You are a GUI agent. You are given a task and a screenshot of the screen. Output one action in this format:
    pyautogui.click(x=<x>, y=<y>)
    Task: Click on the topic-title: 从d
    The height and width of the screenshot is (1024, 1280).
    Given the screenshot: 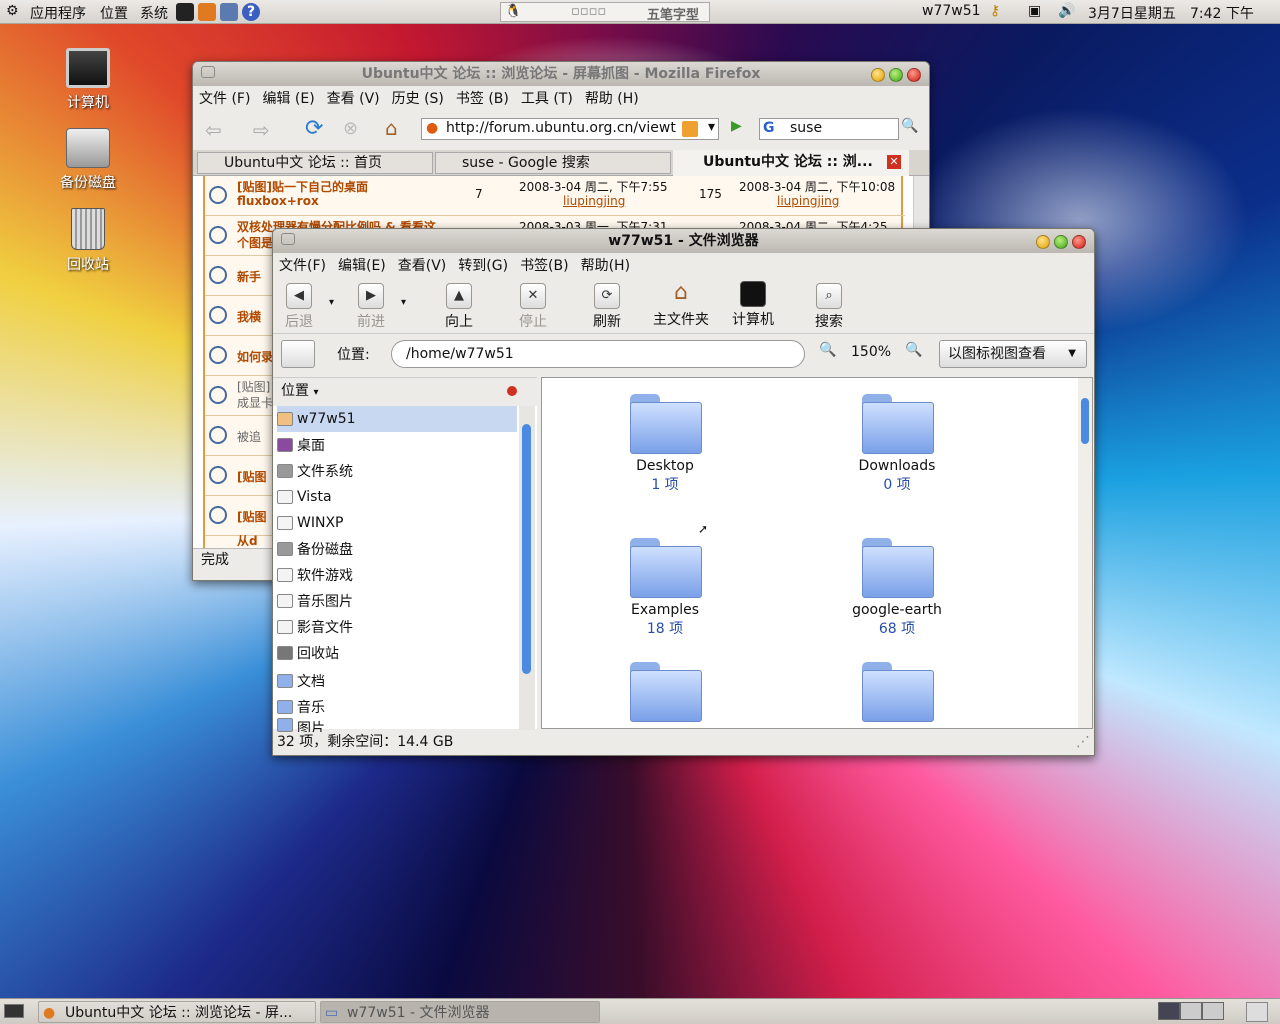 What is the action you would take?
    pyautogui.click(x=247, y=540)
    